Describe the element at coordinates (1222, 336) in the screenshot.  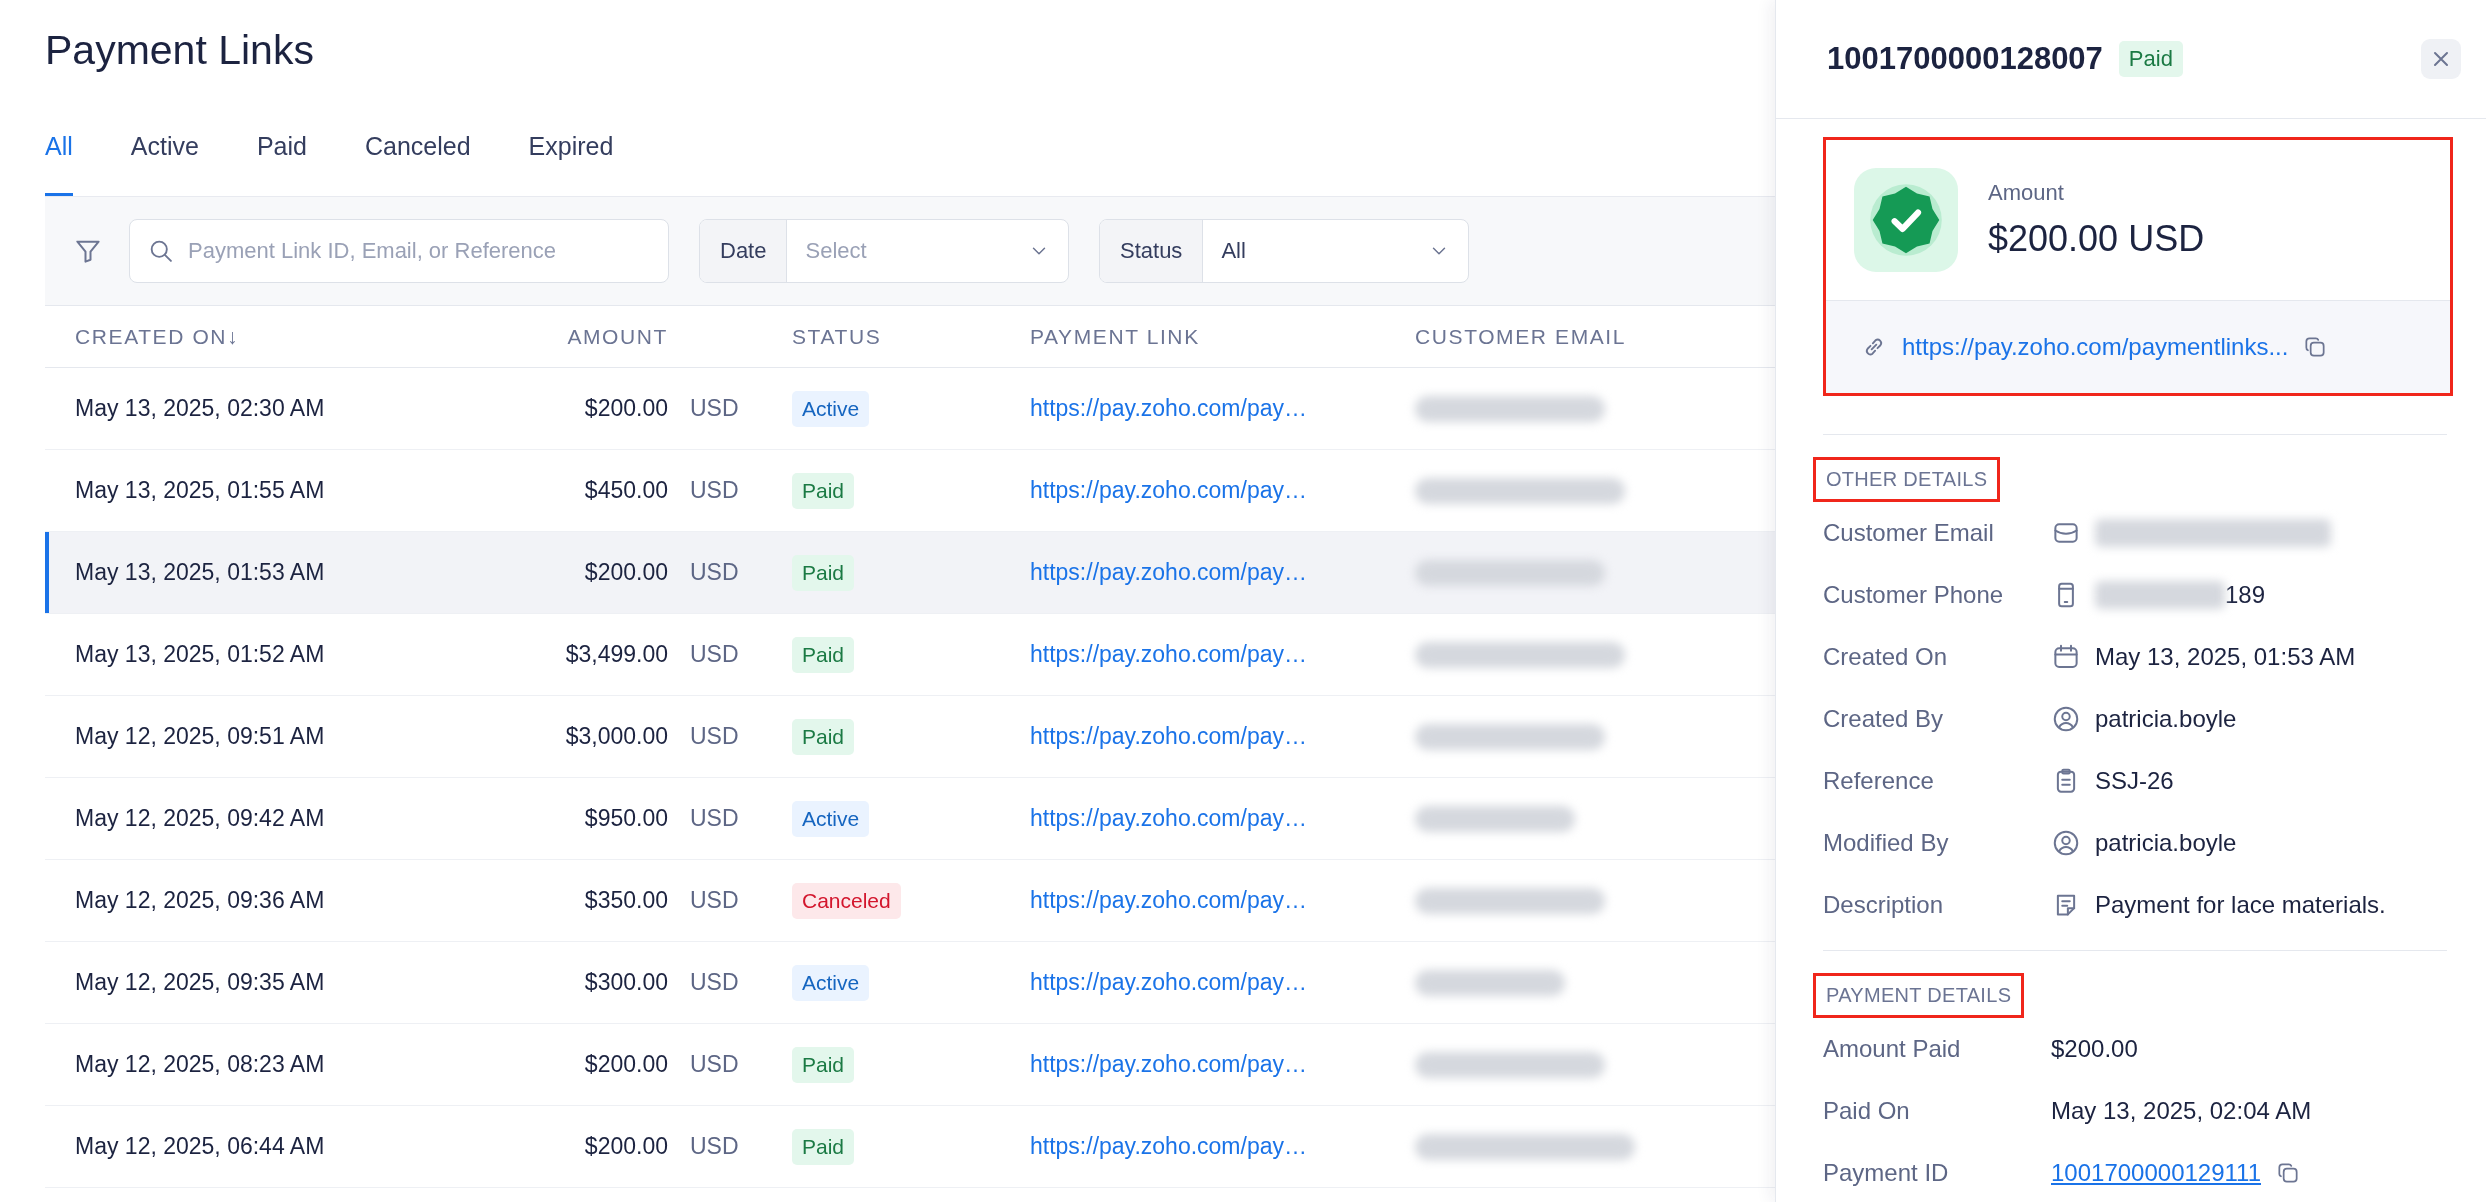
I see `column-header: PAYMENT LINK` at that location.